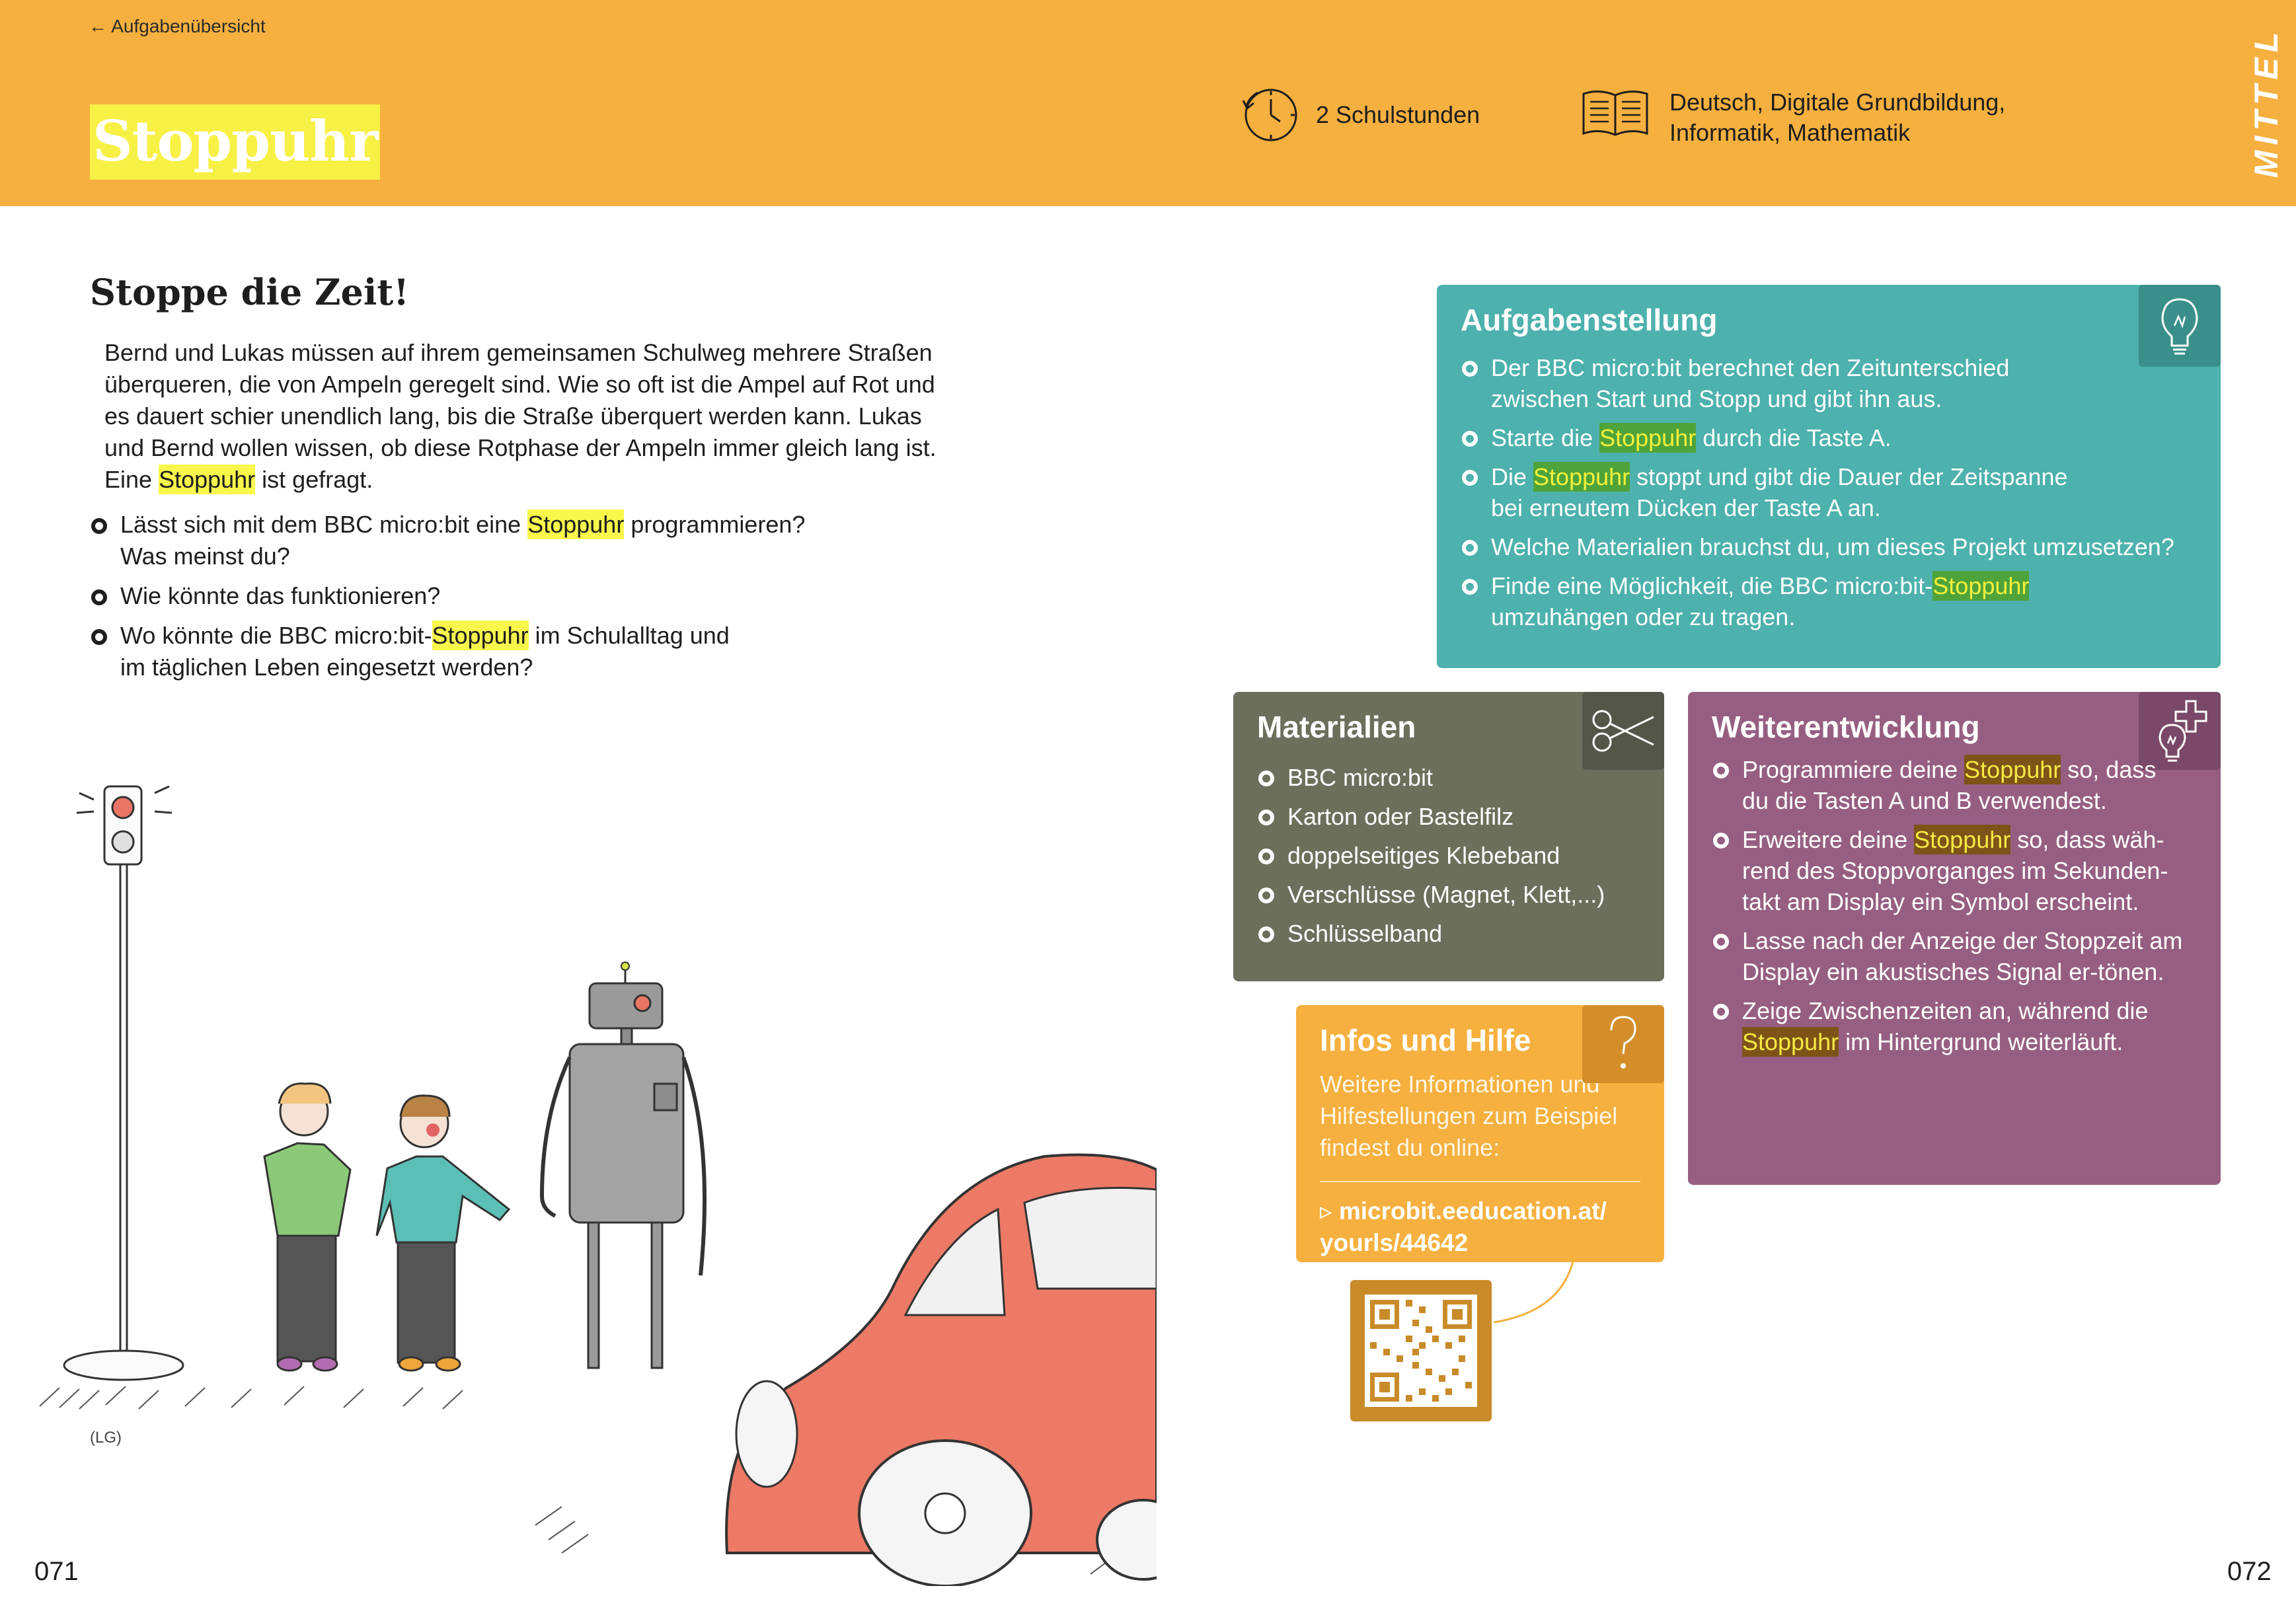 Image resolution: width=2296 pixels, height=1623 pixels. I want to click on material-text: Verschlüsse (Magnet, Klett,...), so click(1446, 894).